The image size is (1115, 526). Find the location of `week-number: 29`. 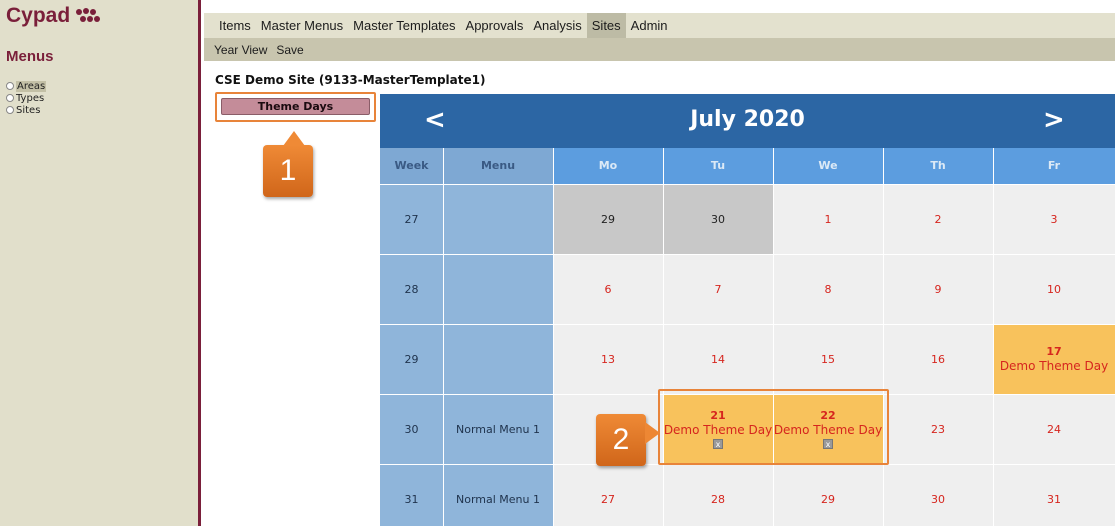

week-number: 29 is located at coordinates (411, 359).